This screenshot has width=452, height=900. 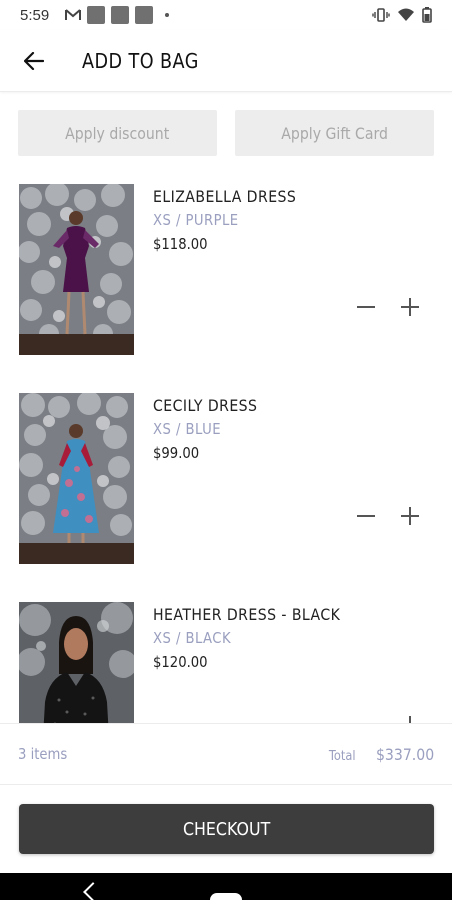 What do you see at coordinates (343, 756) in the screenshot?
I see `total-label: Total` at bounding box center [343, 756].